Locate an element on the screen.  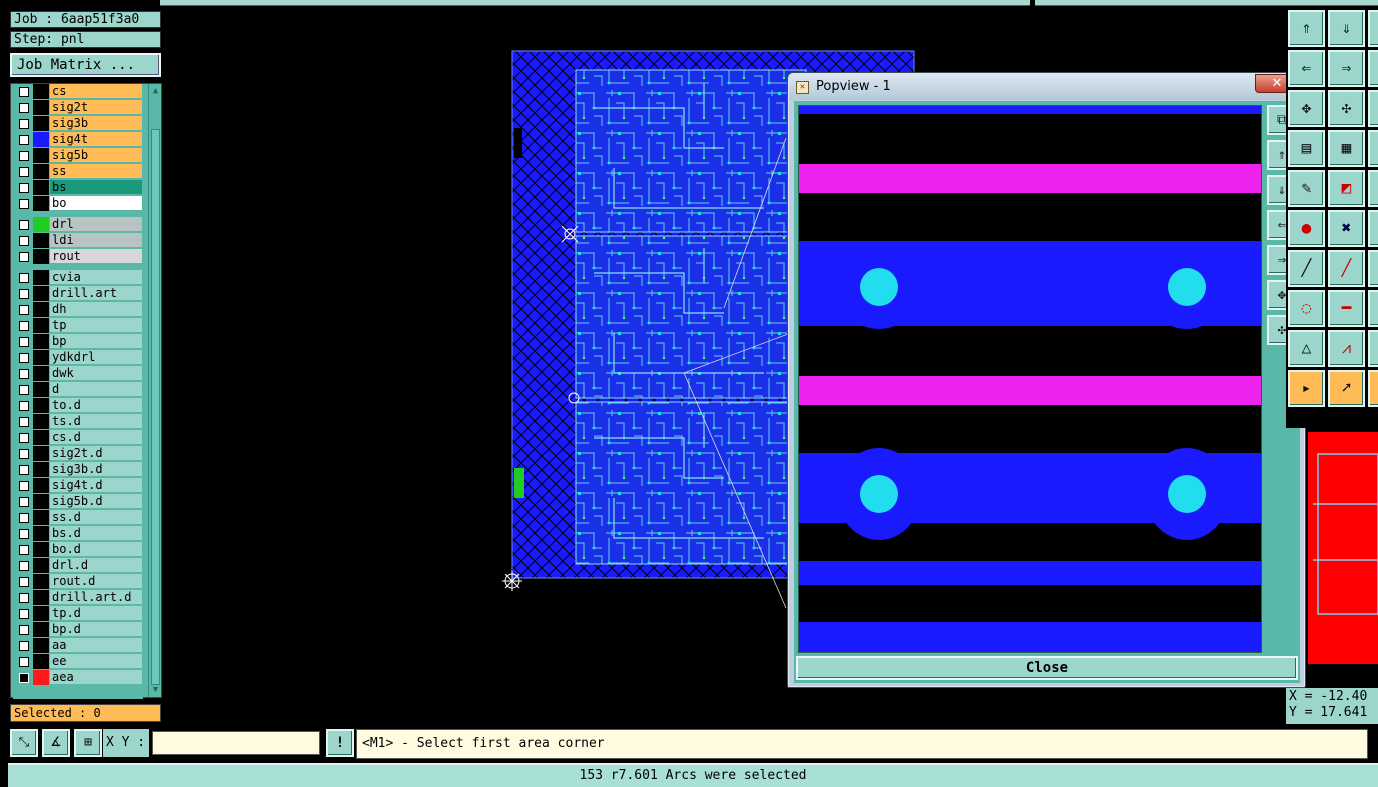
layer-icon: ▤ is located at coordinates (1306, 148).